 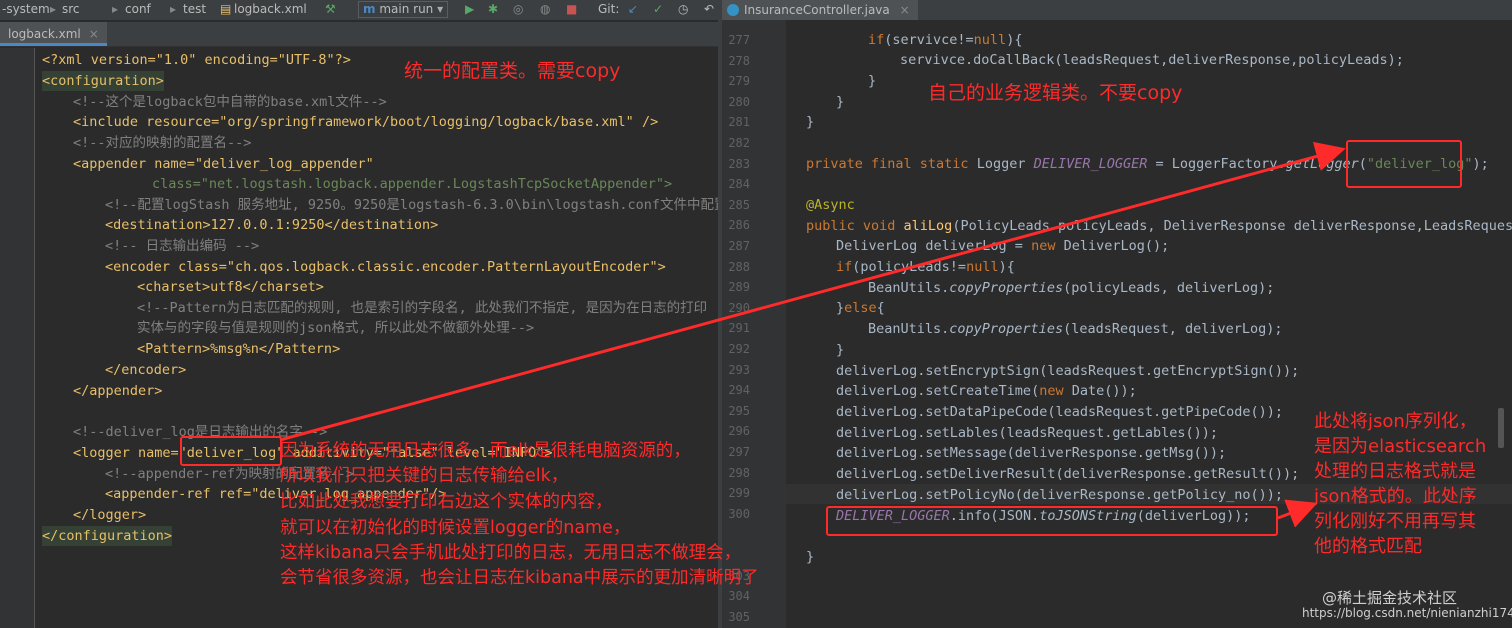 What do you see at coordinates (1052, 521) in the screenshot?
I see `logger-info-box` at bounding box center [1052, 521].